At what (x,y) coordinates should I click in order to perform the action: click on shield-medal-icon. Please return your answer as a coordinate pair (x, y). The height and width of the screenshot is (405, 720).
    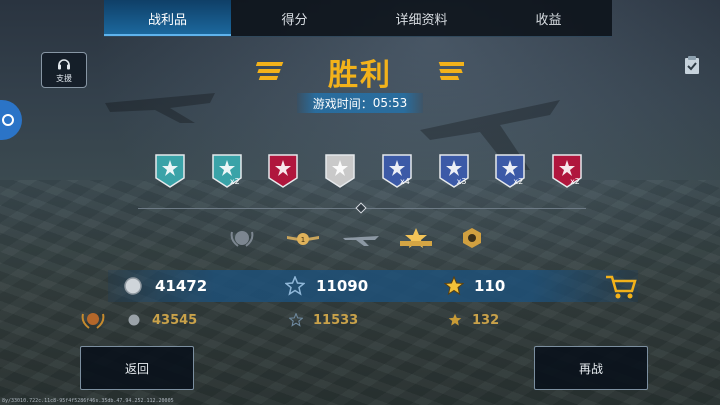
    Looking at the image, I should click on (340, 171).